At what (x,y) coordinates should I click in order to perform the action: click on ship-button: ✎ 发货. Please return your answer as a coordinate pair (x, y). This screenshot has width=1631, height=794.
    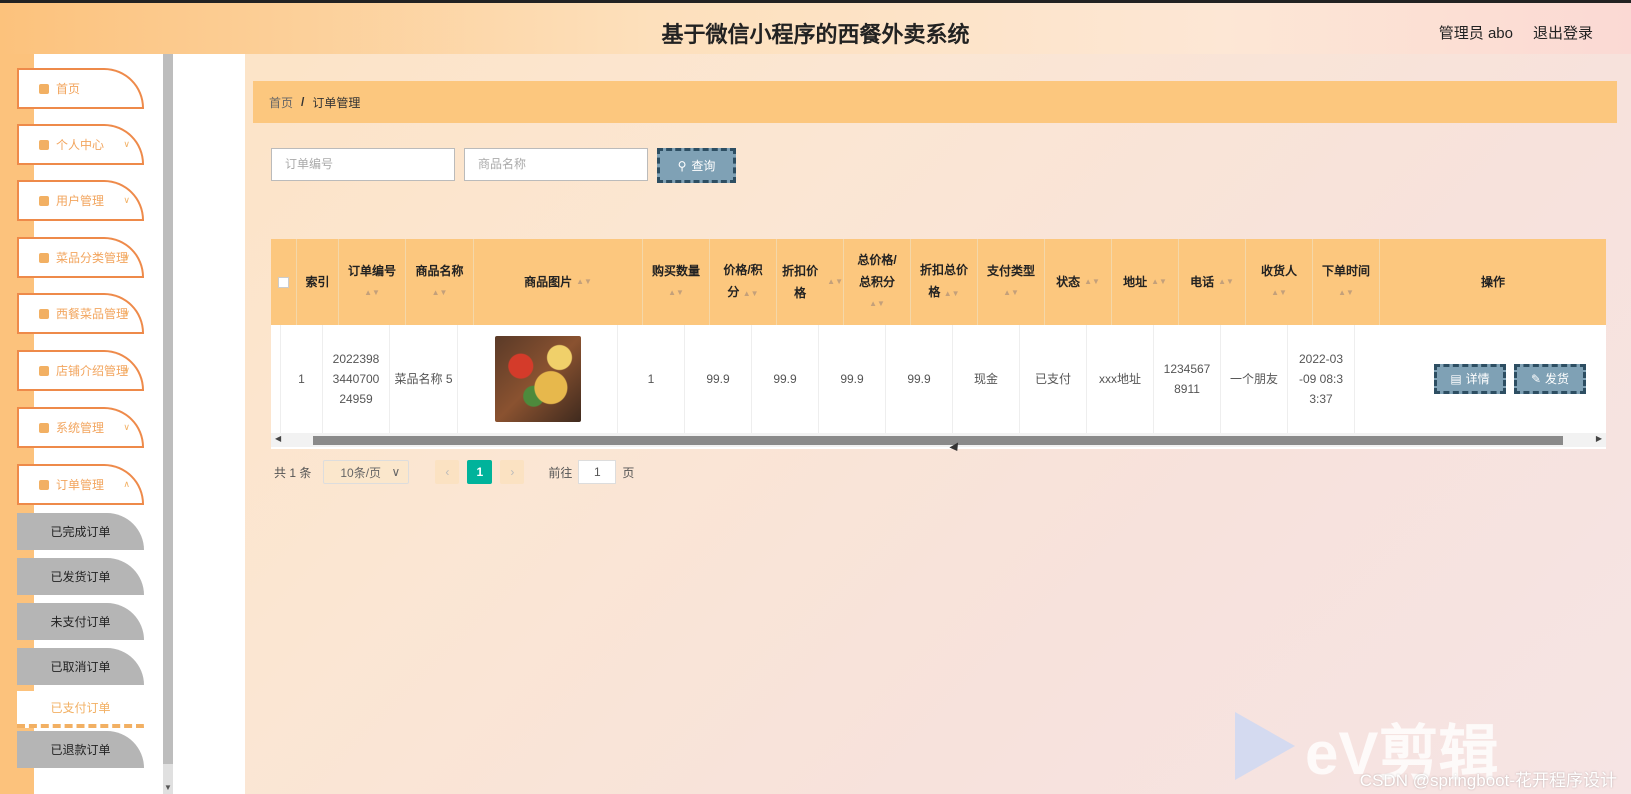
    Looking at the image, I should click on (1550, 379).